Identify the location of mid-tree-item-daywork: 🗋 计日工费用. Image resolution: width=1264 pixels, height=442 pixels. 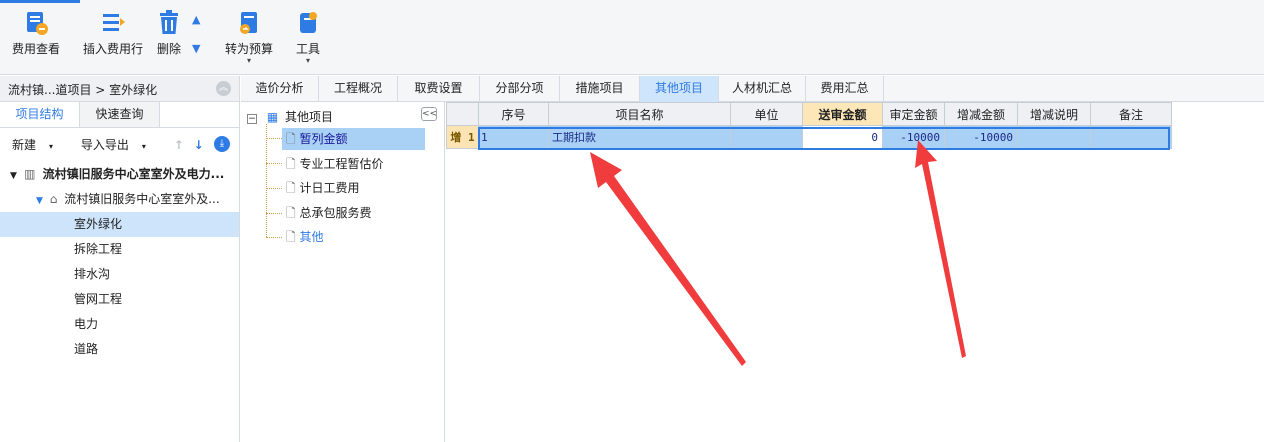
(323, 188).